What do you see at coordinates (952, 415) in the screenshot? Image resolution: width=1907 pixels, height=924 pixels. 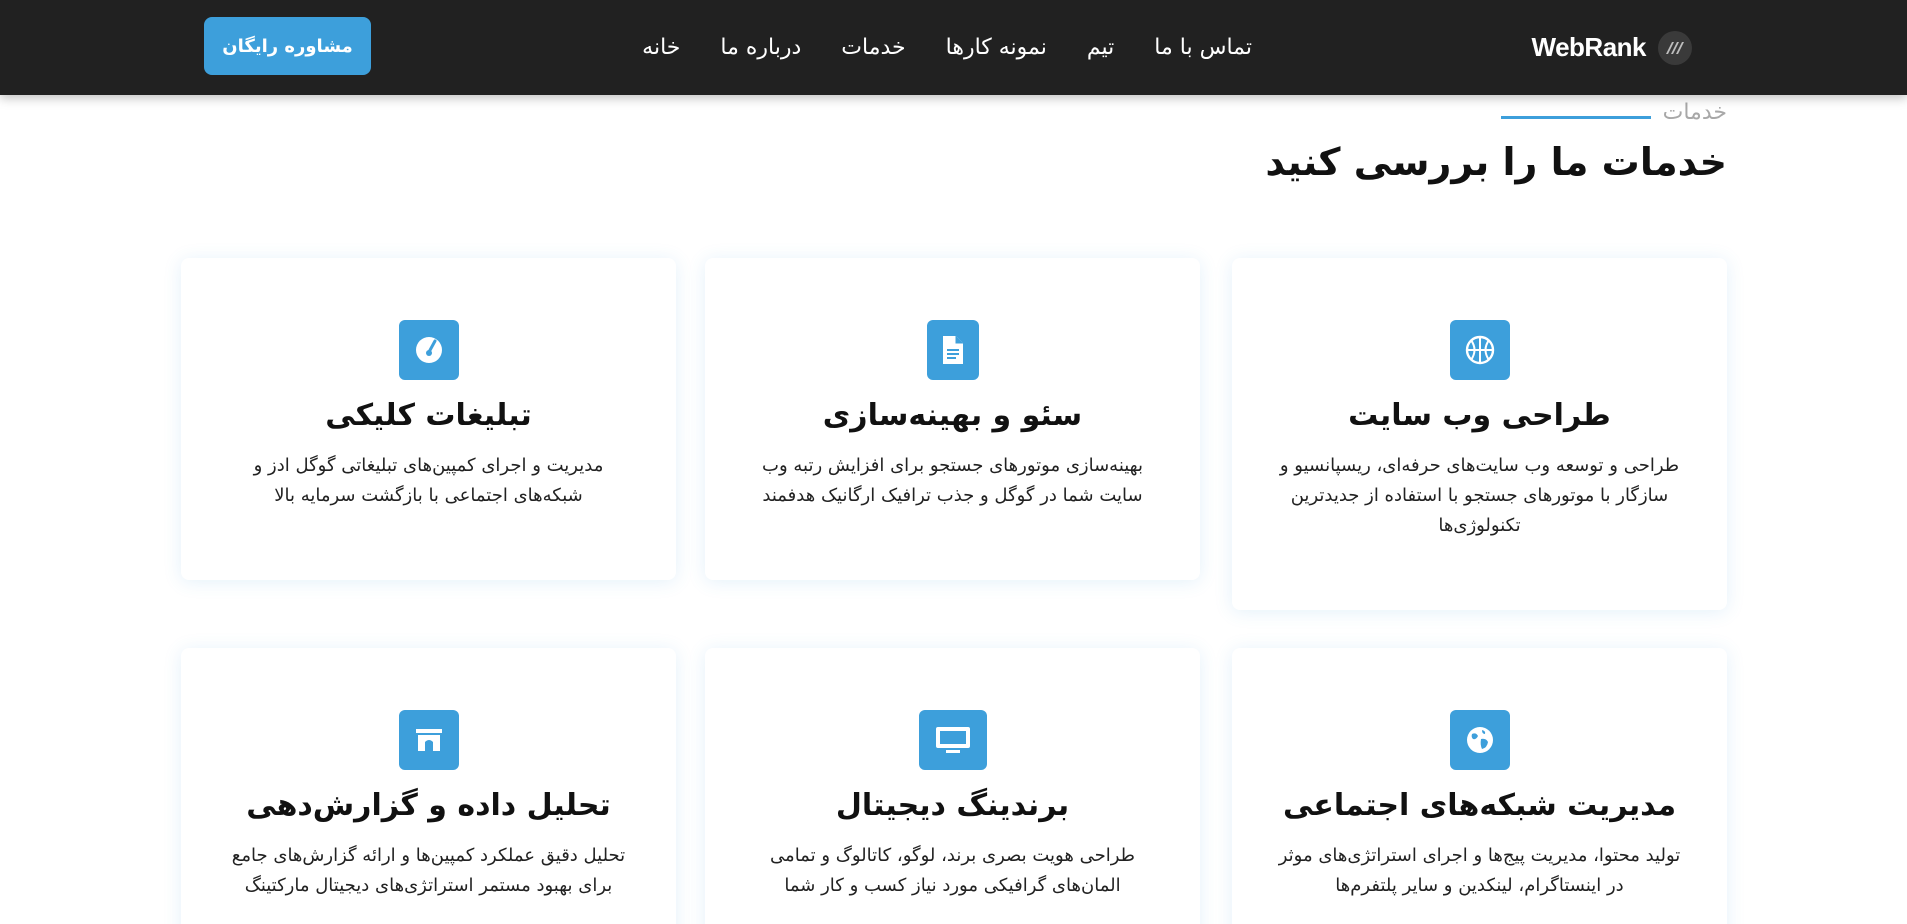 I see `service-card-title: سئو و بهینه‌سازی` at bounding box center [952, 415].